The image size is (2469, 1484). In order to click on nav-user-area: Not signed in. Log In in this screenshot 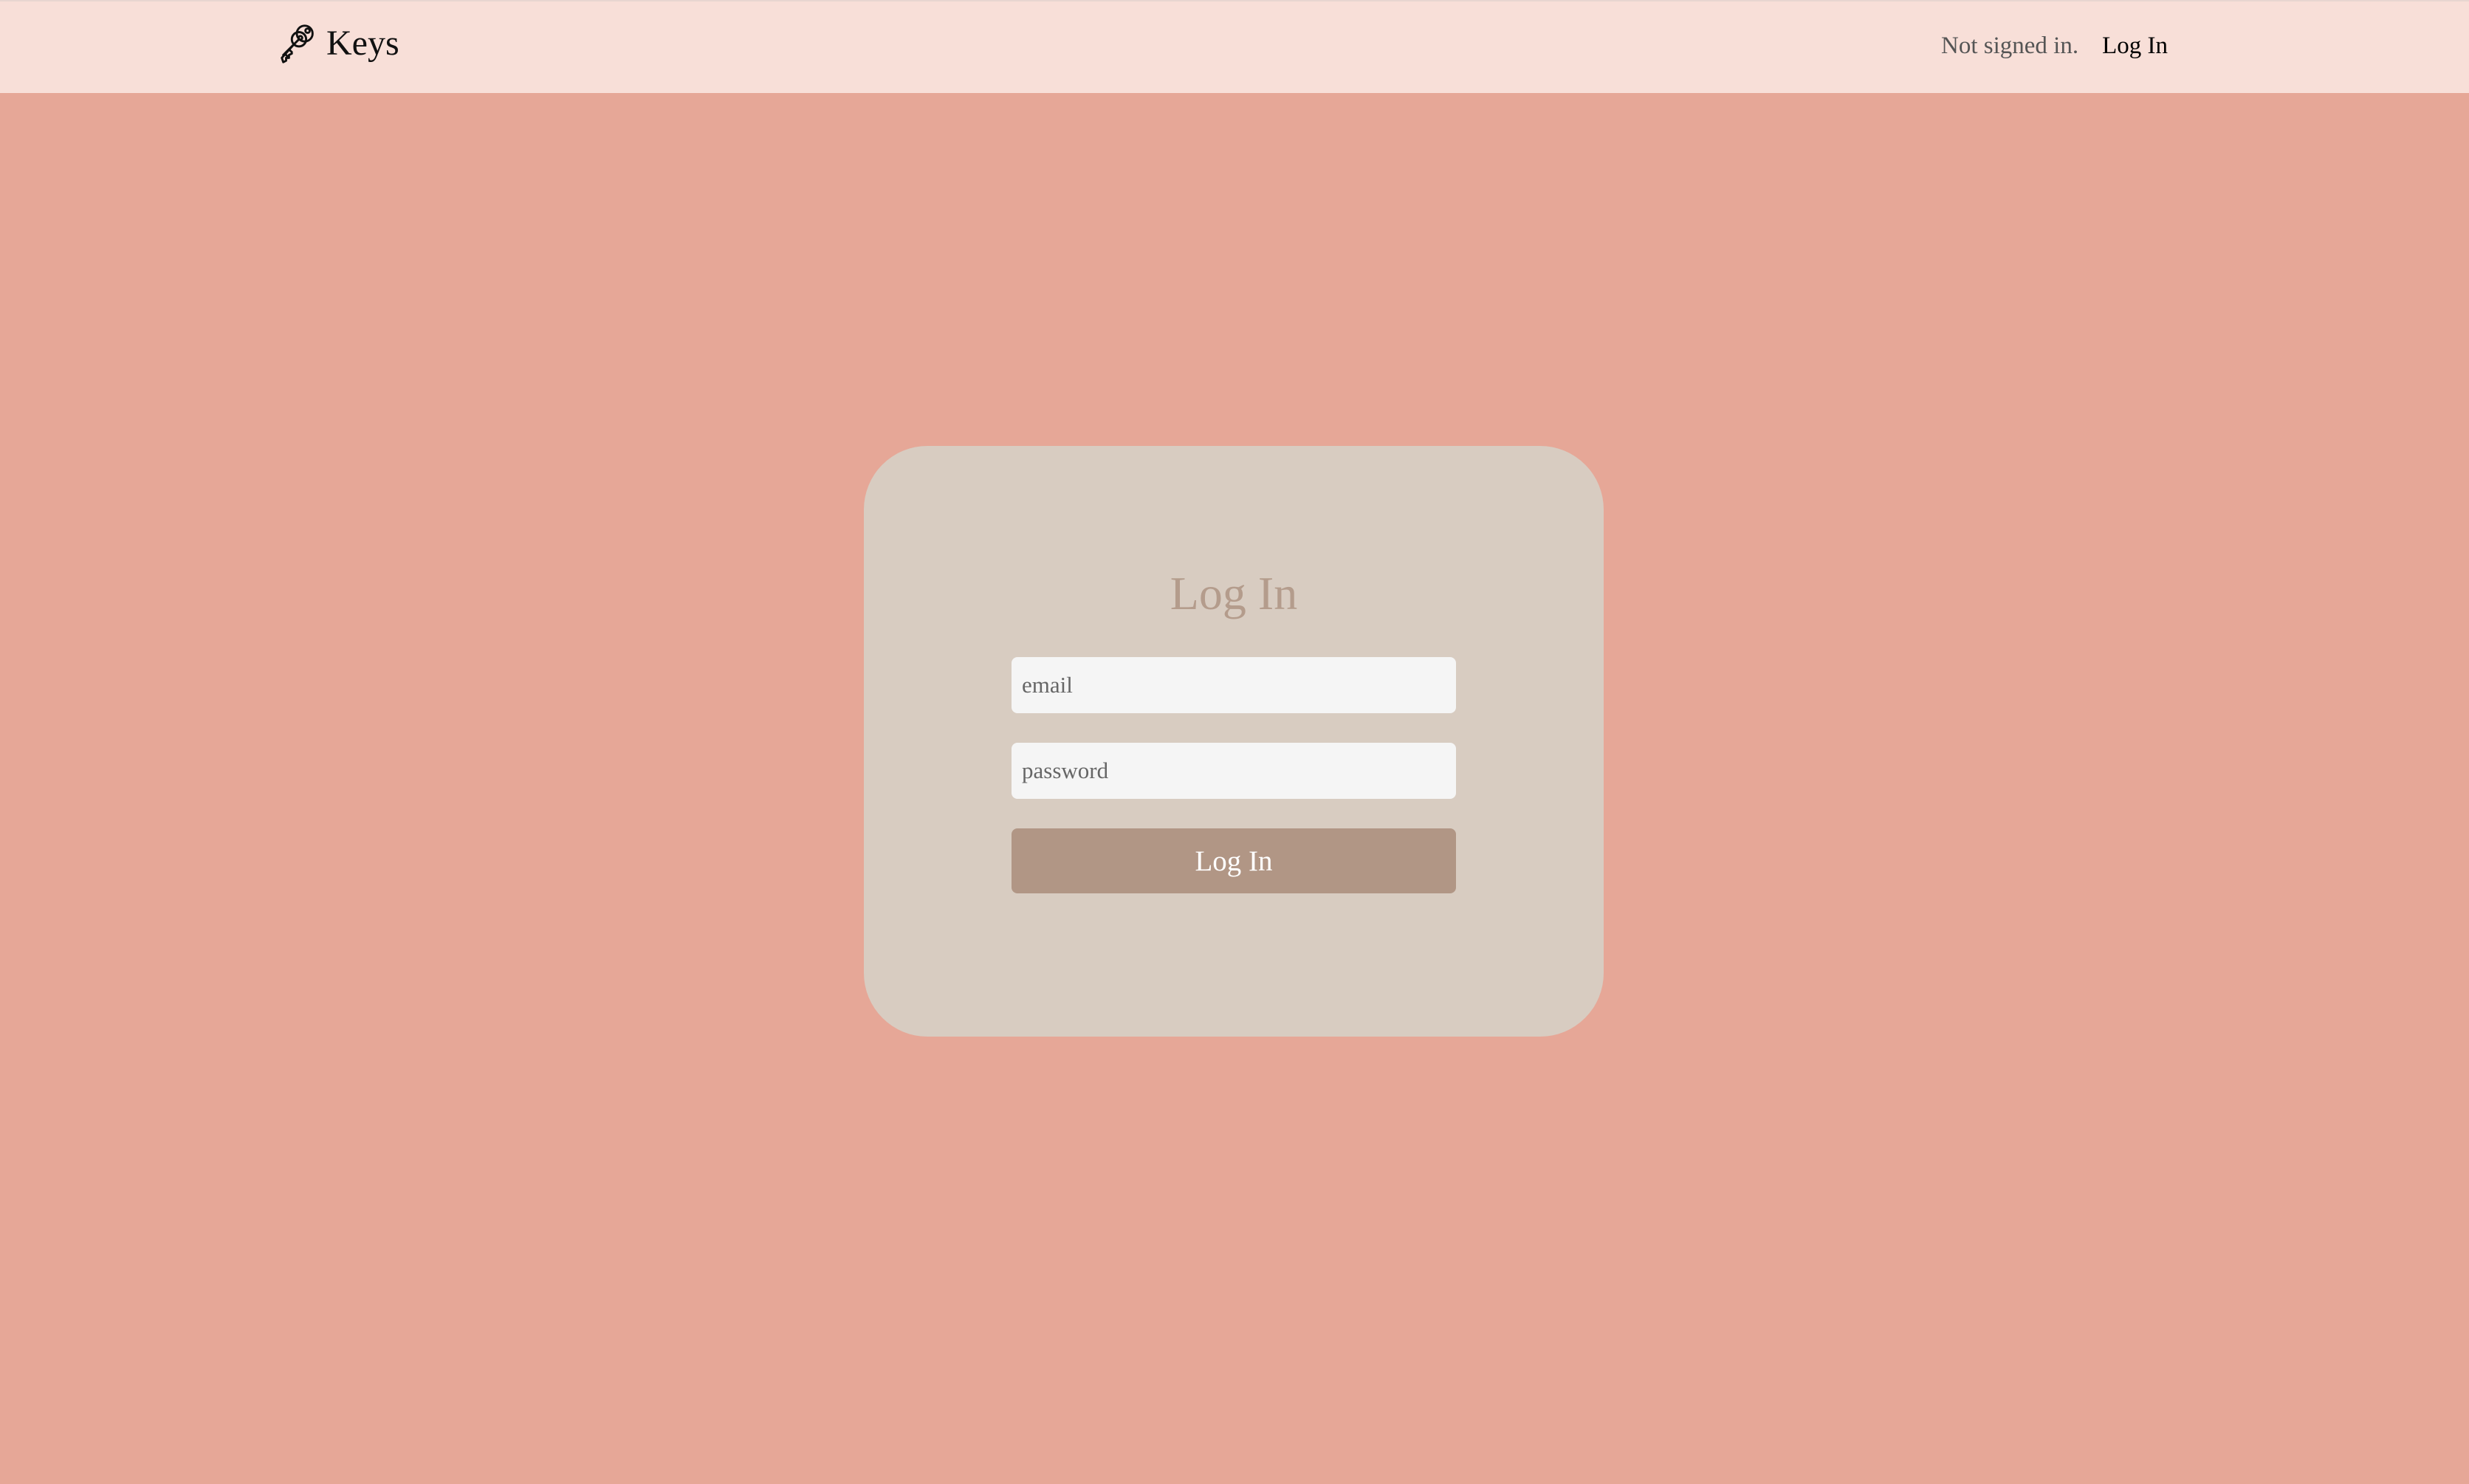, I will do `click(2054, 46)`.